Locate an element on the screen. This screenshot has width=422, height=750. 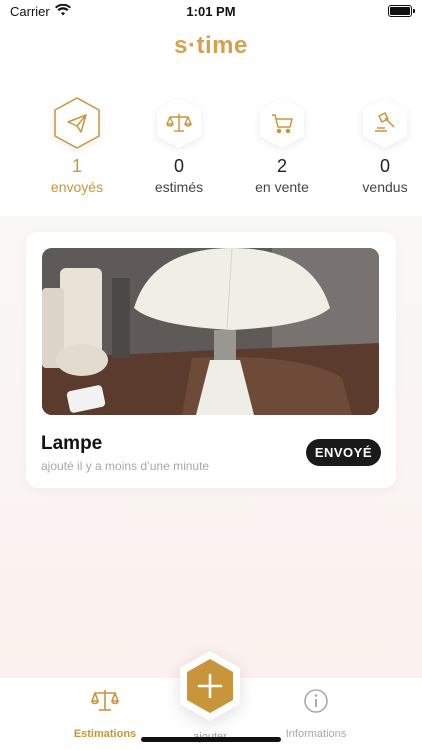
item-title: Lampe is located at coordinates (72, 443).